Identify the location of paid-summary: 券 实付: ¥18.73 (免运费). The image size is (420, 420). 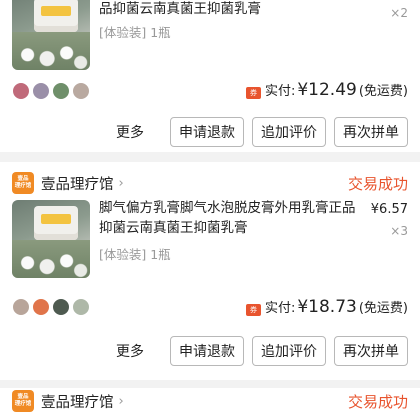
(326, 307).